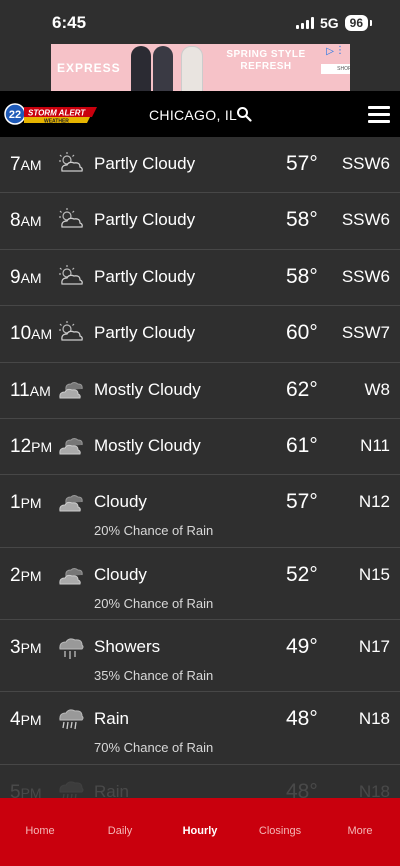 The image size is (400, 866). Describe the element at coordinates (20, 390) in the screenshot. I see `hour-value: 11` at that location.